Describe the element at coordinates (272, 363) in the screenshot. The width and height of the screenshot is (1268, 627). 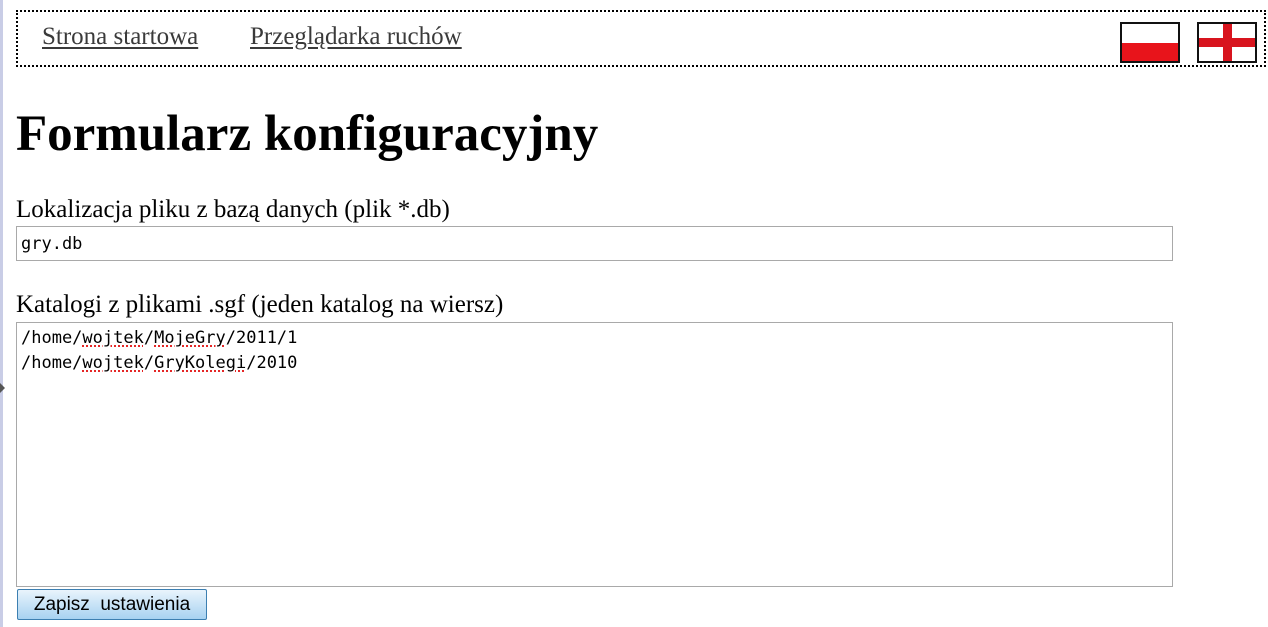
I see `path-segment: /2010` at that location.